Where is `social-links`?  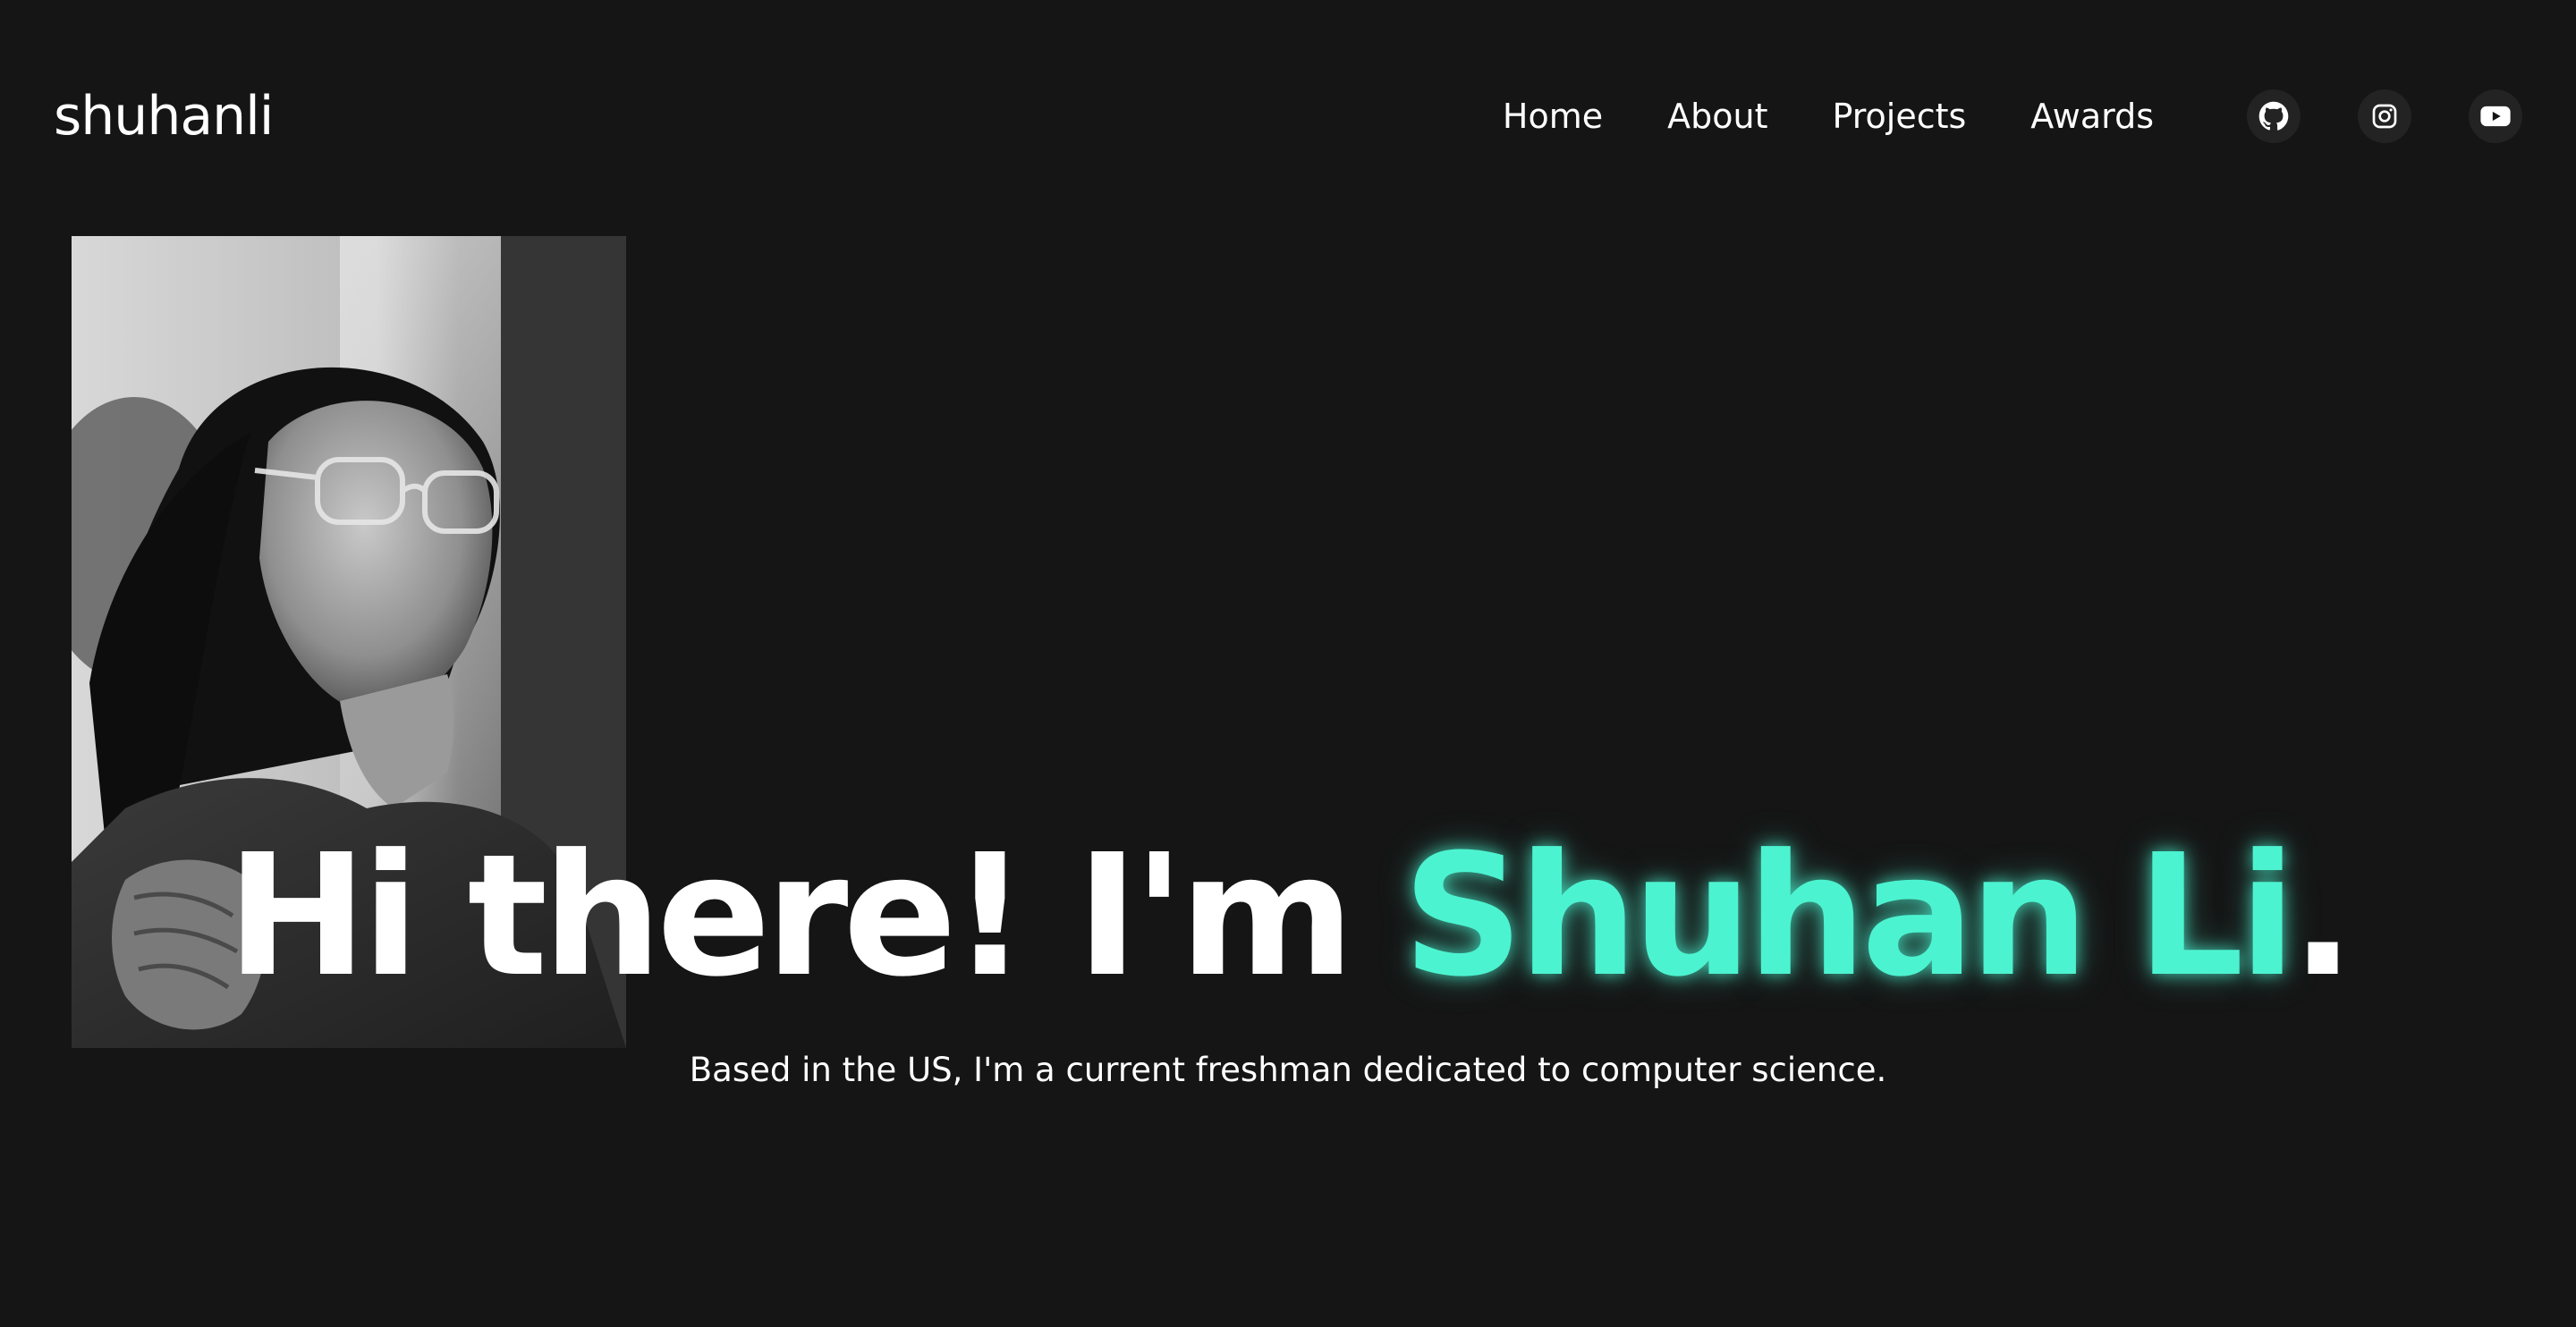 social-links is located at coordinates (2384, 116).